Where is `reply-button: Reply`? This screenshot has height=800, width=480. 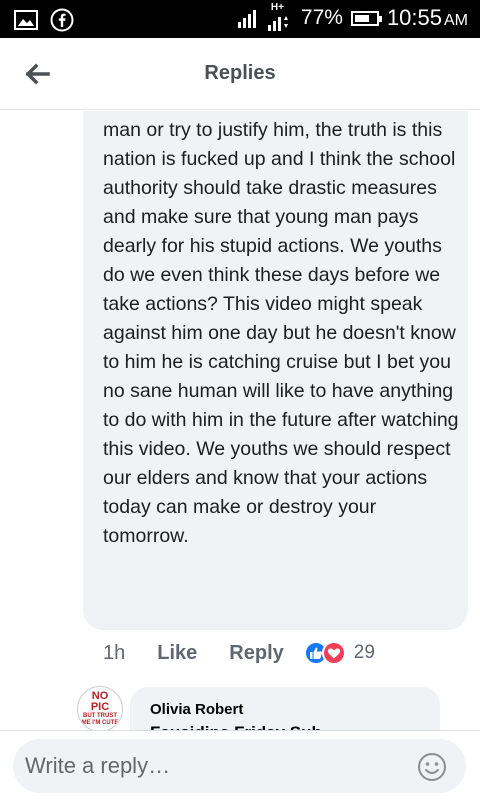 reply-button: Reply is located at coordinates (256, 653).